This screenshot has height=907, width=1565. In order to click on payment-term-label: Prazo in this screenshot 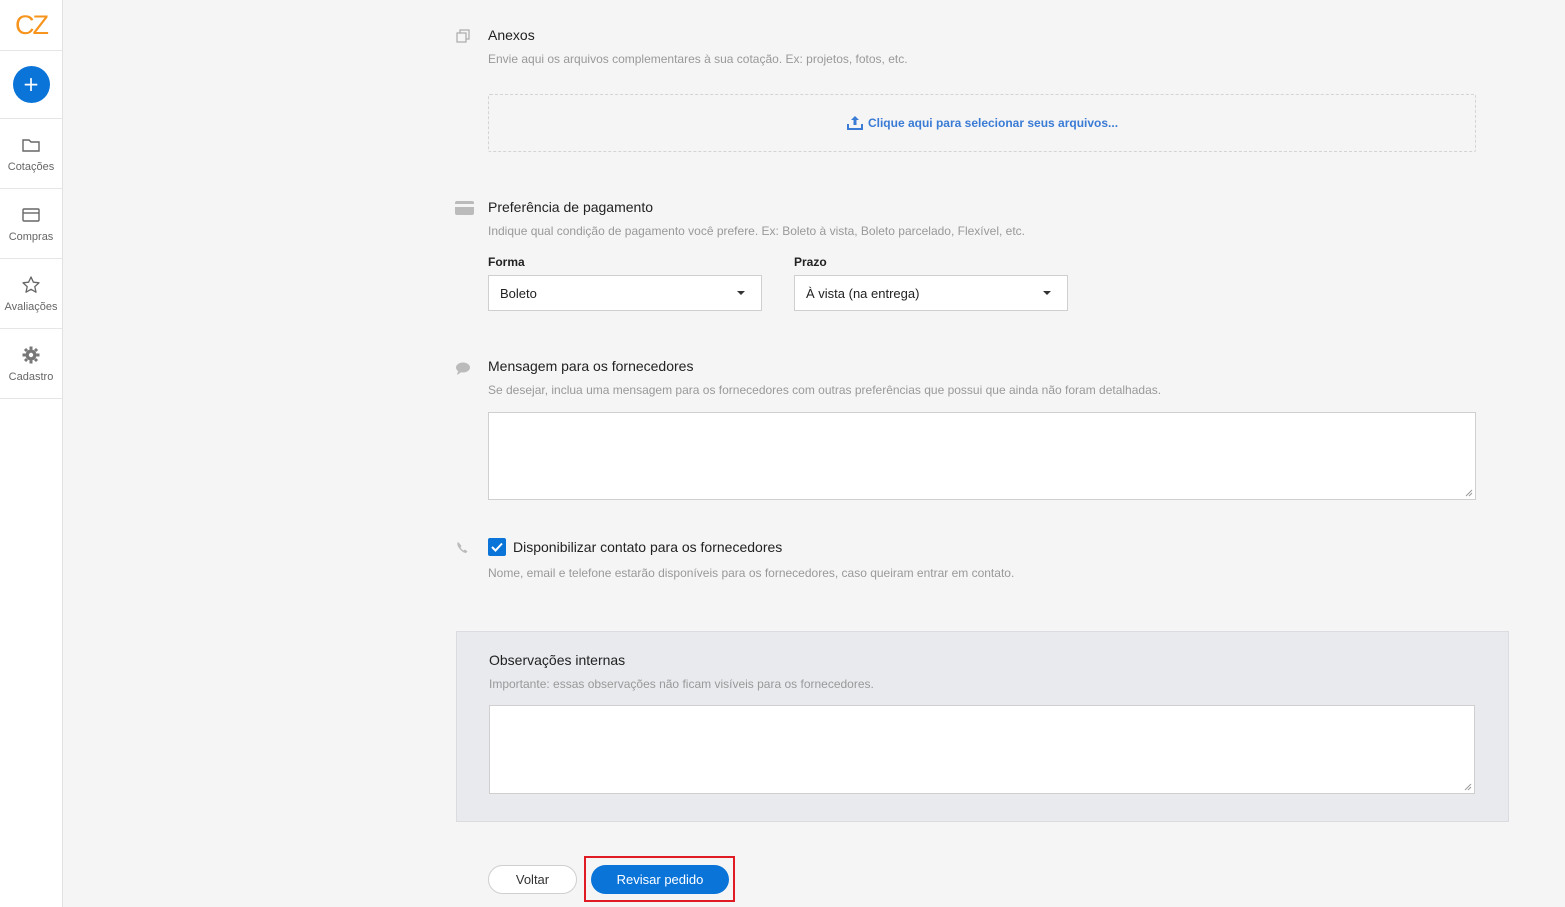, I will do `click(810, 262)`.